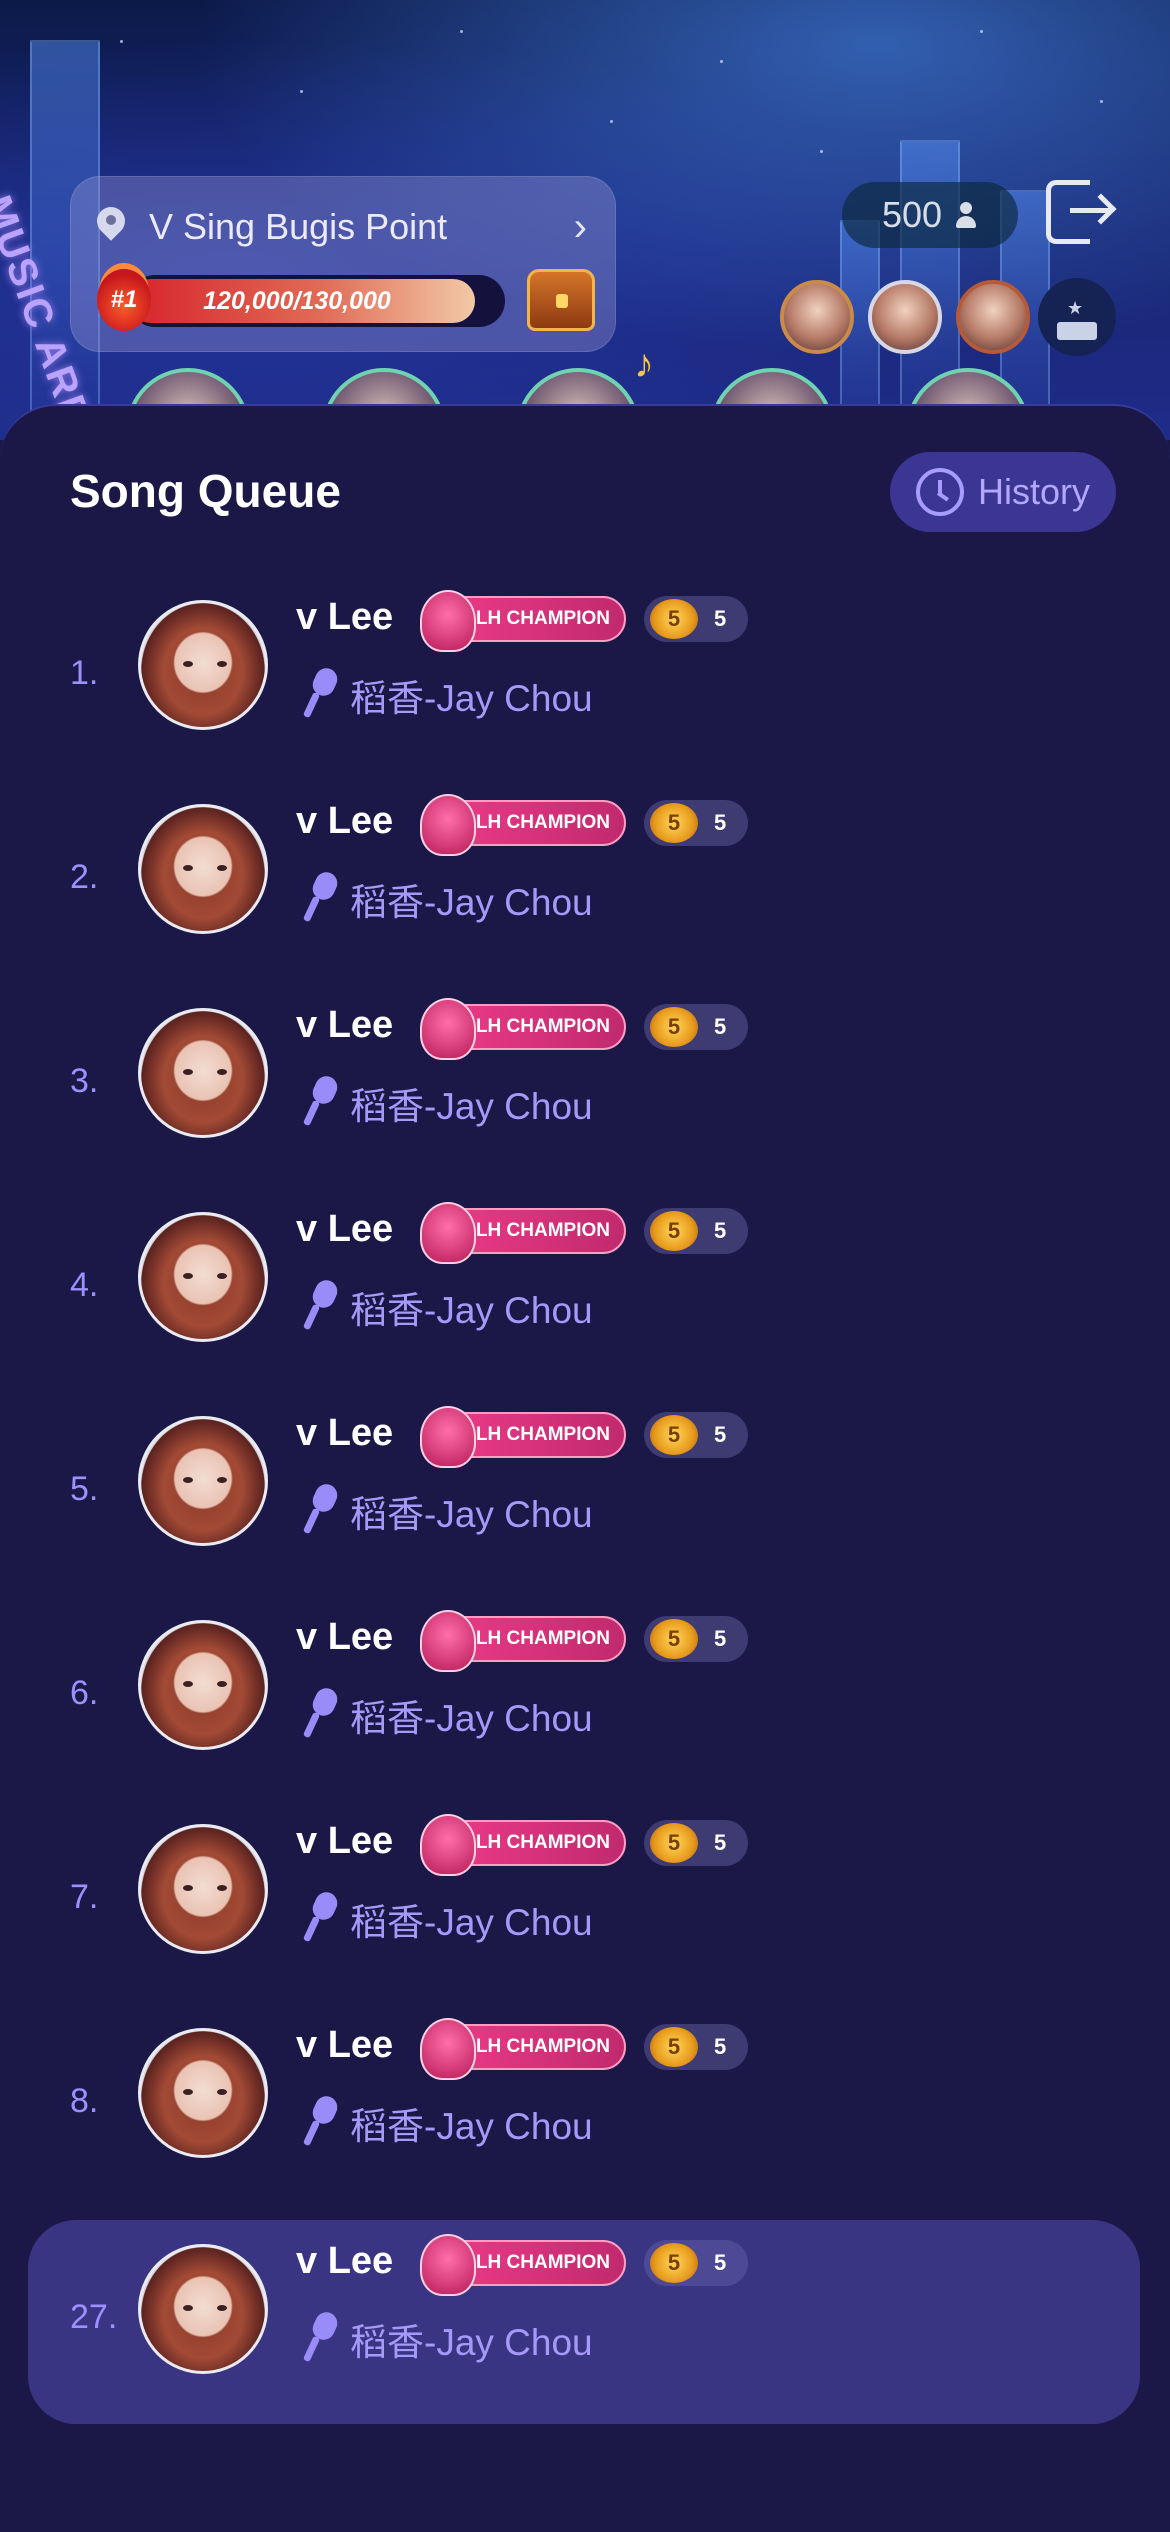  I want to click on chevron-right-icon: ›, so click(580, 227).